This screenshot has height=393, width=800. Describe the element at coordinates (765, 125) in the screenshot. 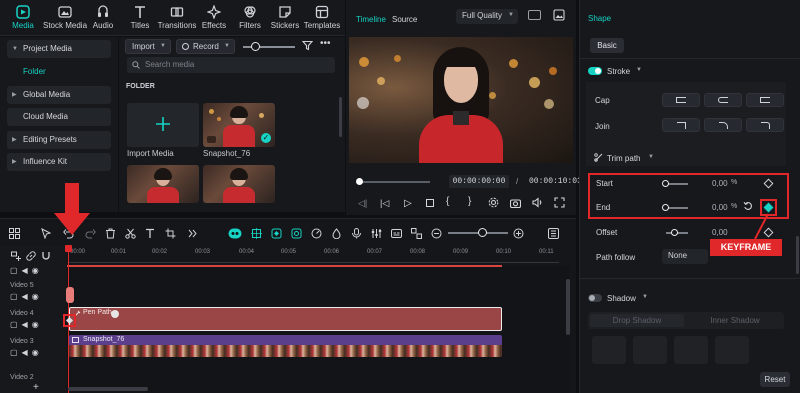

I see `join-bevel-button` at that location.